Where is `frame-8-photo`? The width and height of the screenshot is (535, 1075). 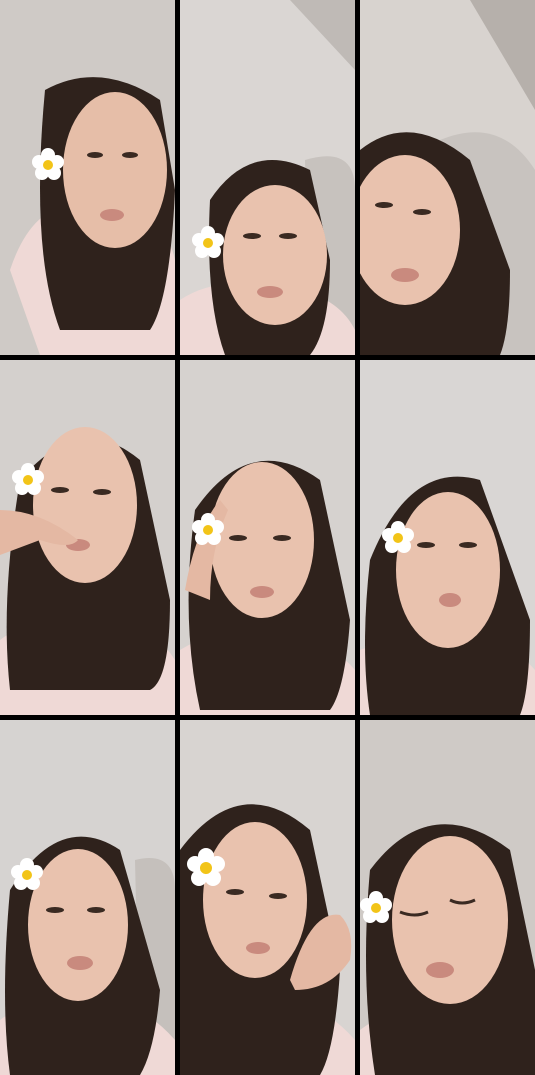
frame-8-photo is located at coordinates (267, 897).